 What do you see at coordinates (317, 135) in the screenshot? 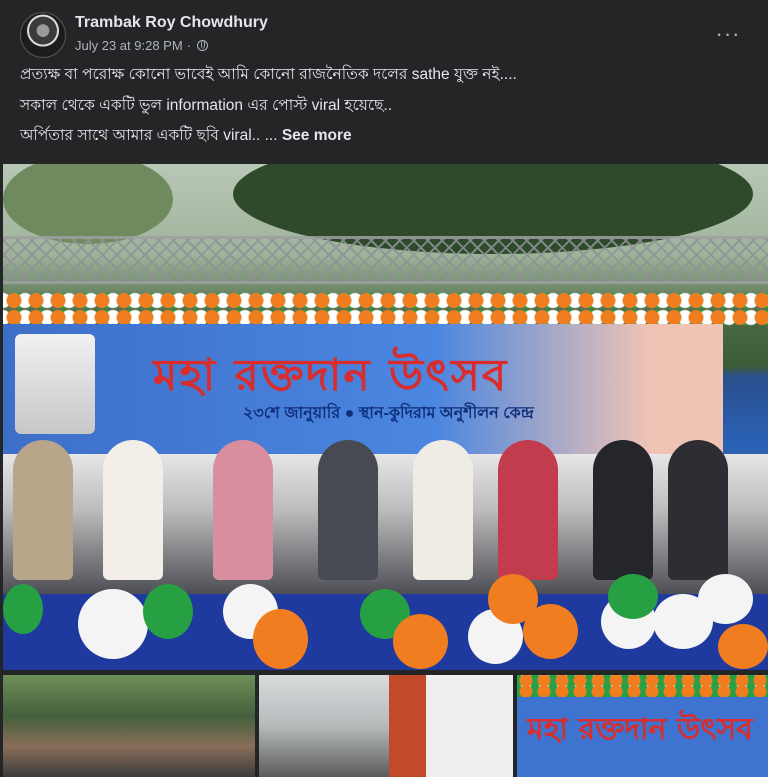
I see `see-more-button: See more` at bounding box center [317, 135].